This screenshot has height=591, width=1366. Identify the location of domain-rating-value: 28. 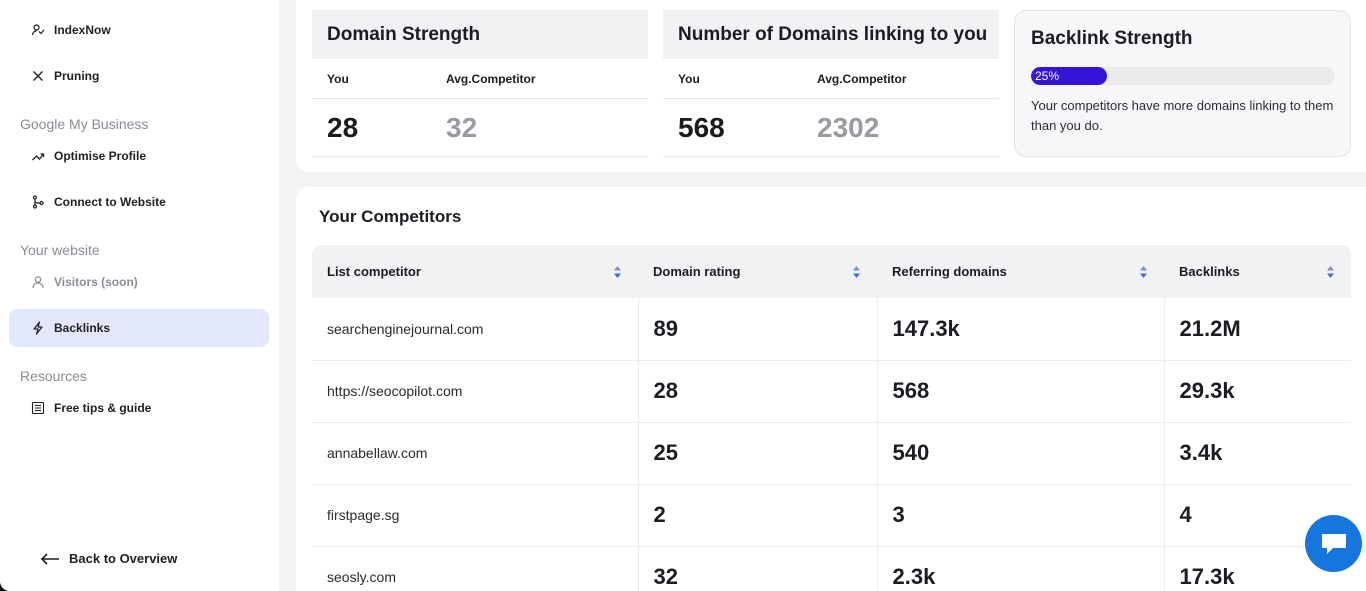
(757, 391).